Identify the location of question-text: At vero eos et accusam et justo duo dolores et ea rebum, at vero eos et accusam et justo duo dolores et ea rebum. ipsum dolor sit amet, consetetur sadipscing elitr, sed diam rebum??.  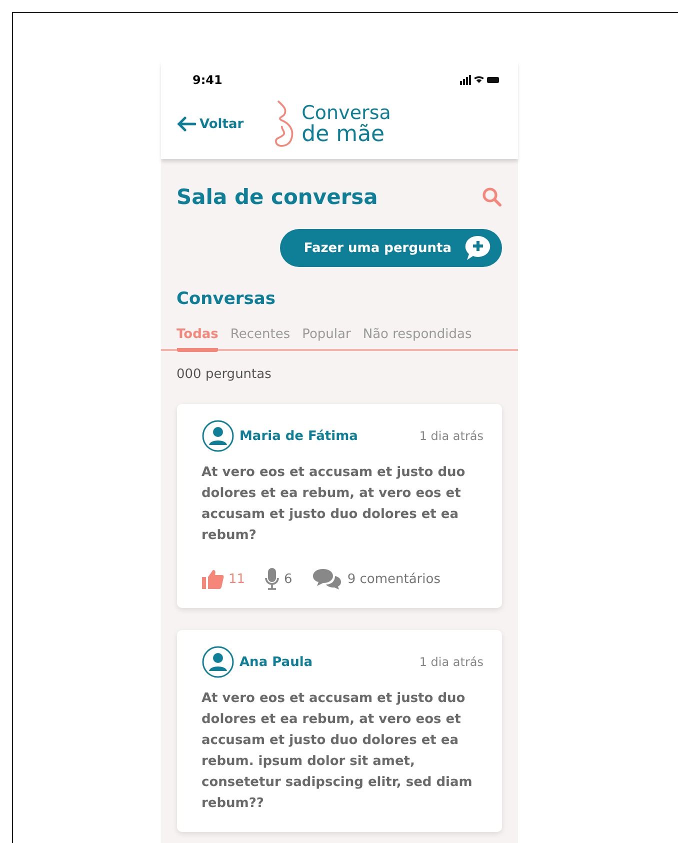
(338, 751).